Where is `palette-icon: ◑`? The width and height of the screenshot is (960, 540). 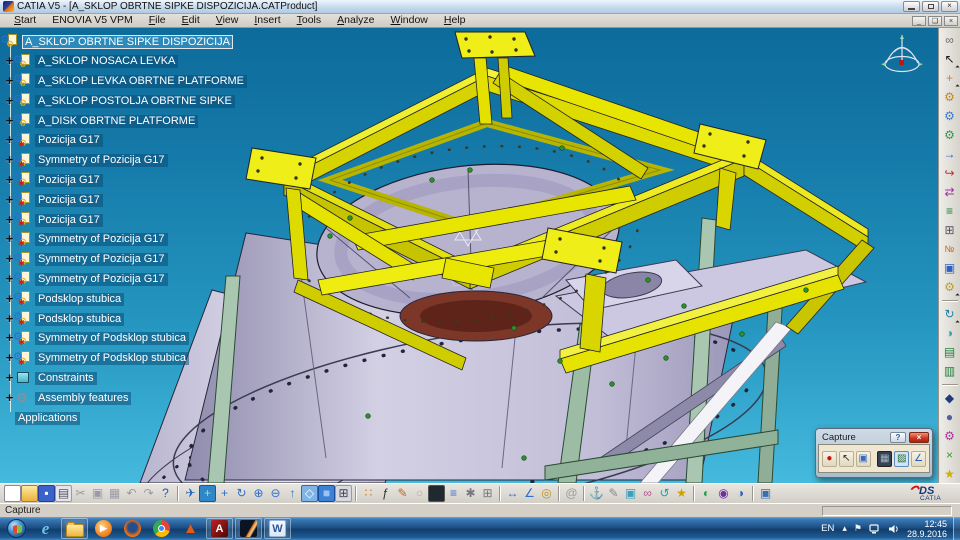
palette-icon: ◑ is located at coordinates (740, 493).